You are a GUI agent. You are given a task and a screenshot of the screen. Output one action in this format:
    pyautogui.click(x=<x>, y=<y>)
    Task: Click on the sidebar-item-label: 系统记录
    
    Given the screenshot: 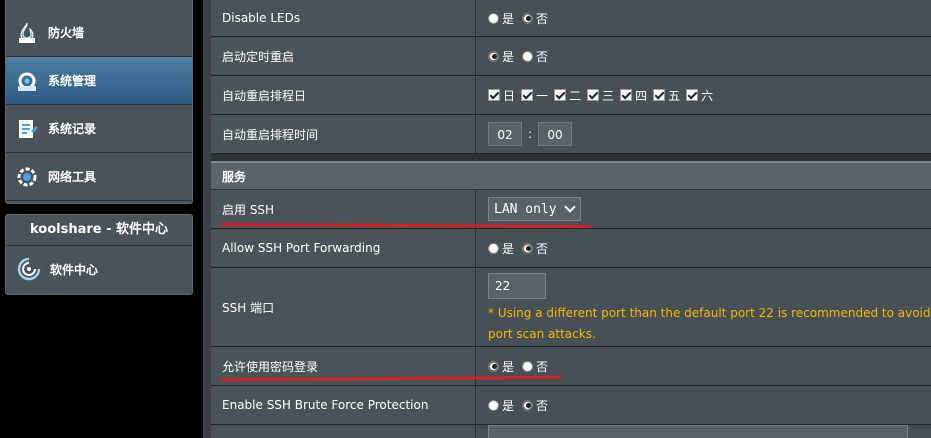 What is the action you would take?
    pyautogui.click(x=72, y=129)
    